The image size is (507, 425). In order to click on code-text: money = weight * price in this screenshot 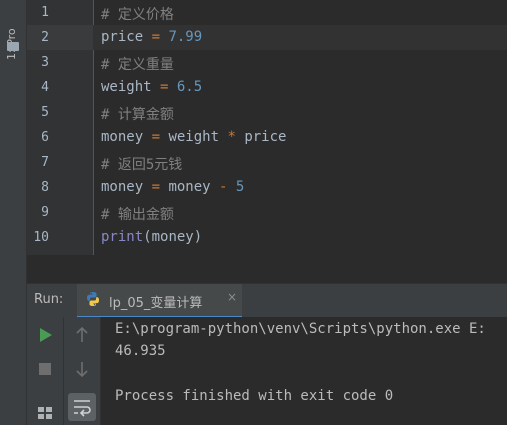, I will do `click(193, 137)`.